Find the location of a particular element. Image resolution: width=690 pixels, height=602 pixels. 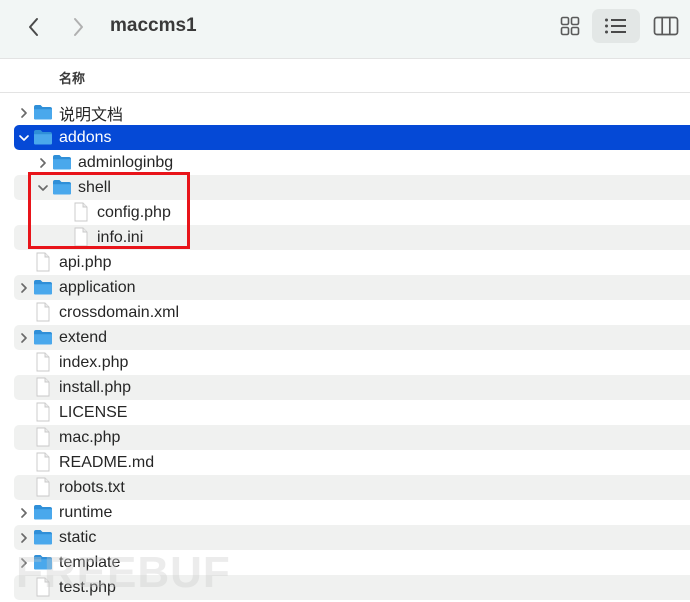

grid-icon is located at coordinates (570, 26).